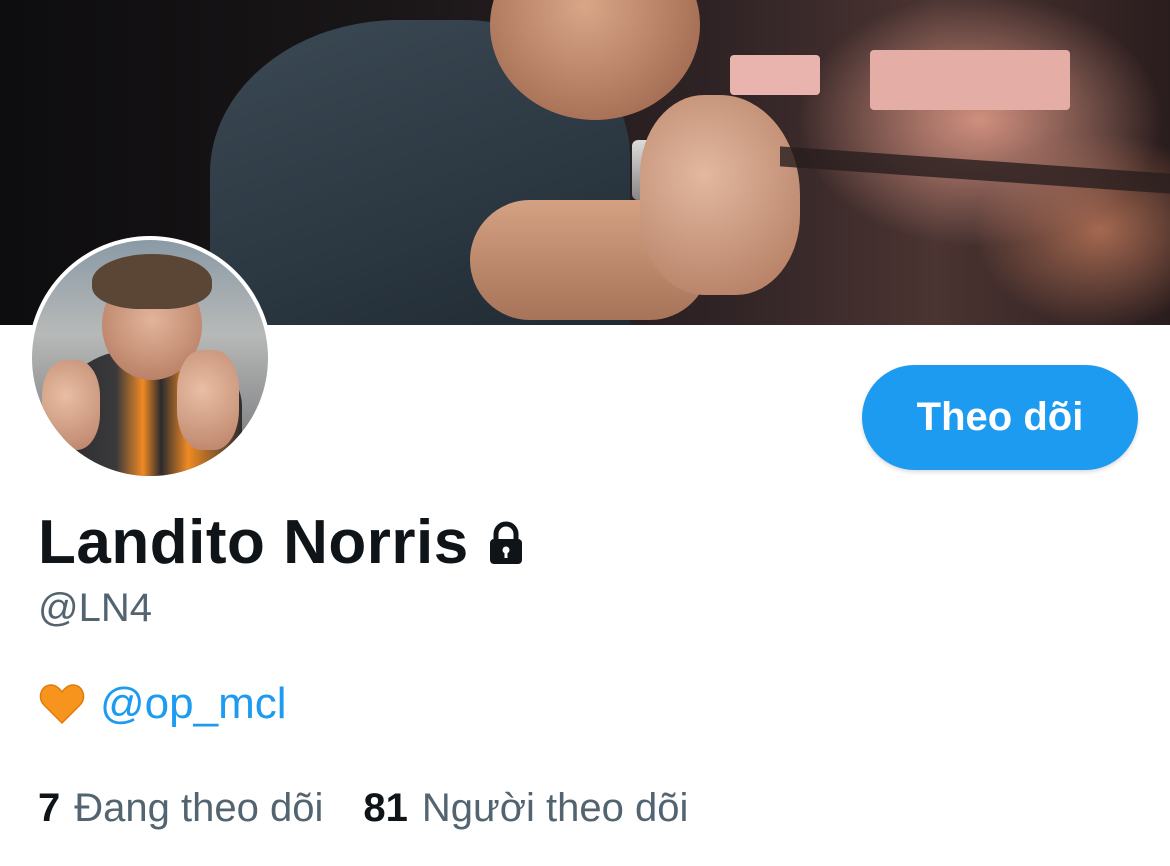  Describe the element at coordinates (62, 704) in the screenshot. I see `orange-heart-icon` at that location.